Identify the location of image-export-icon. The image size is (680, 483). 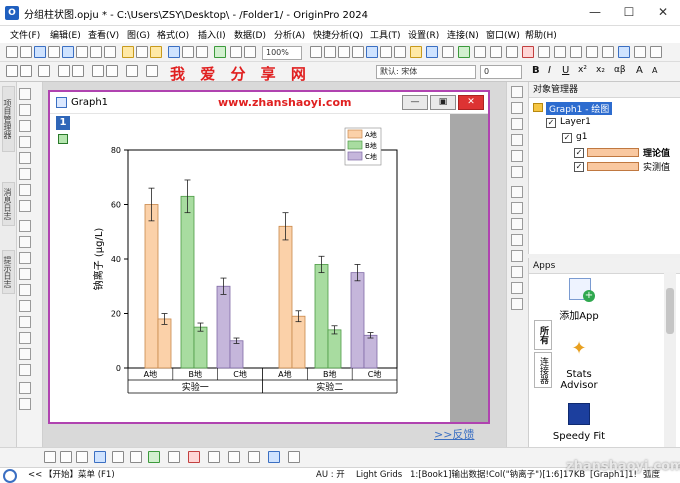
(528, 52).